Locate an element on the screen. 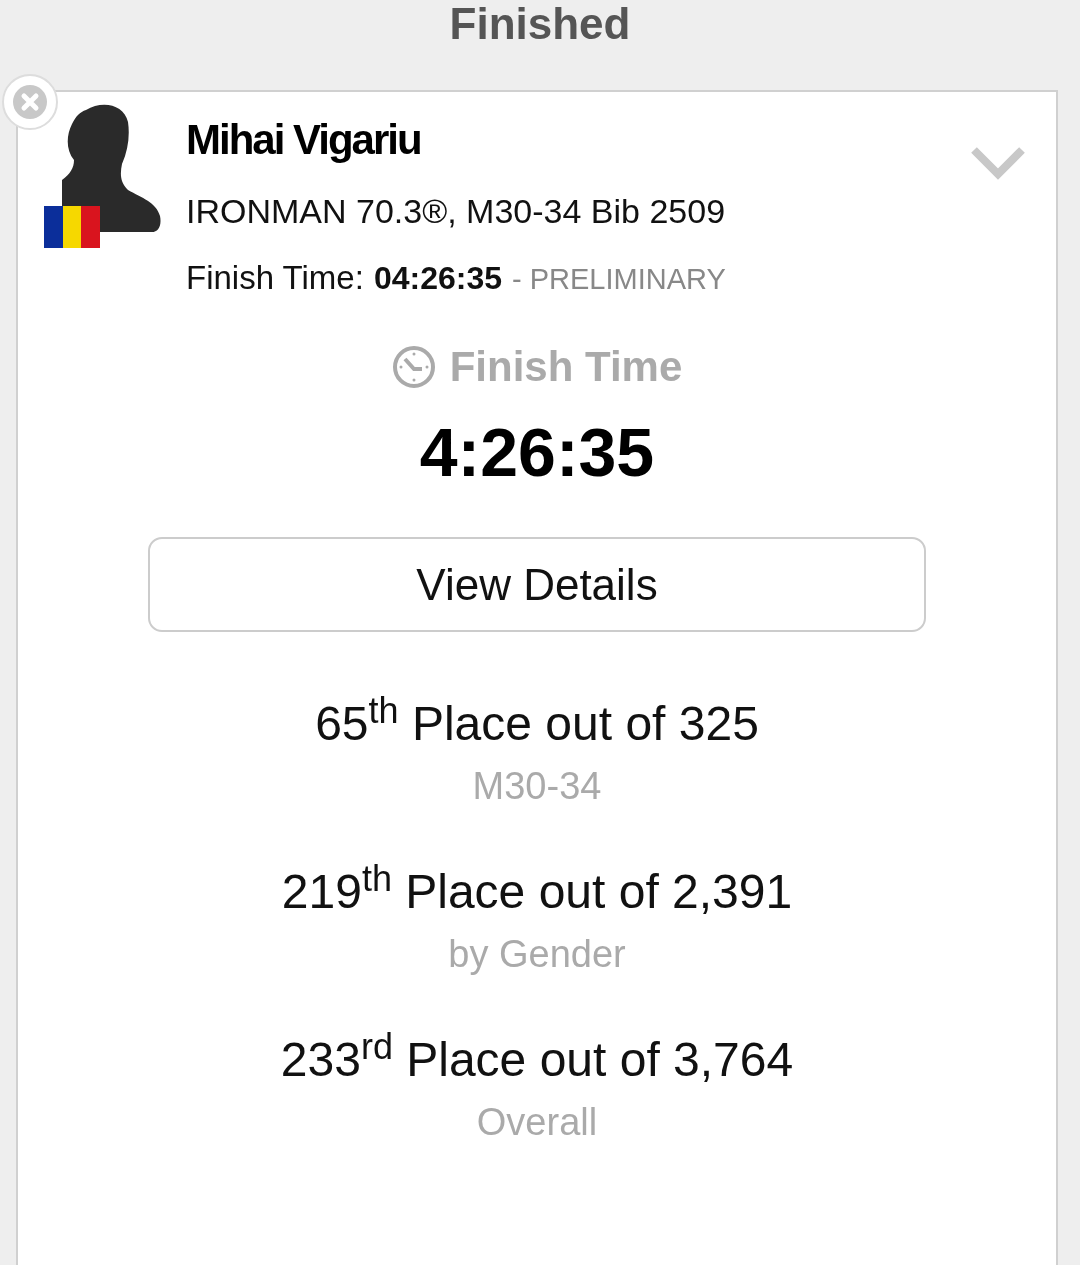  finish-time: 4:26:35 is located at coordinates (537, 452).